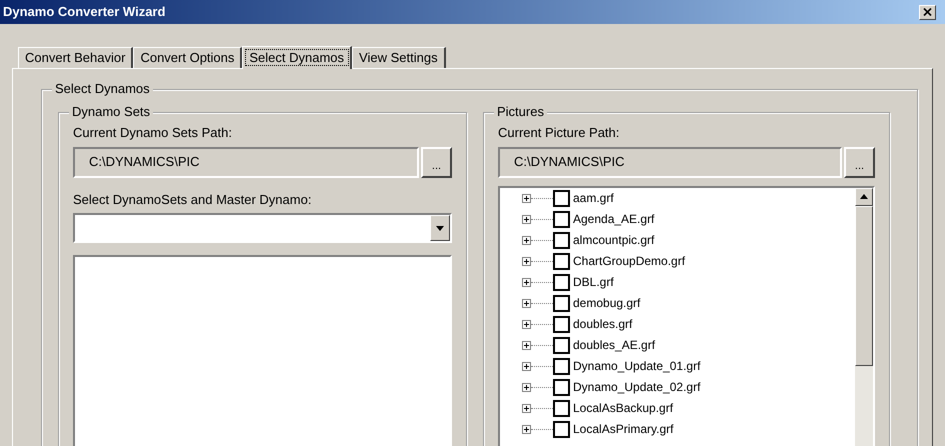 This screenshot has width=945, height=446. Describe the element at coordinates (84, 12) in the screenshot. I see `window-title: Dynamo Converter Wizard` at that location.